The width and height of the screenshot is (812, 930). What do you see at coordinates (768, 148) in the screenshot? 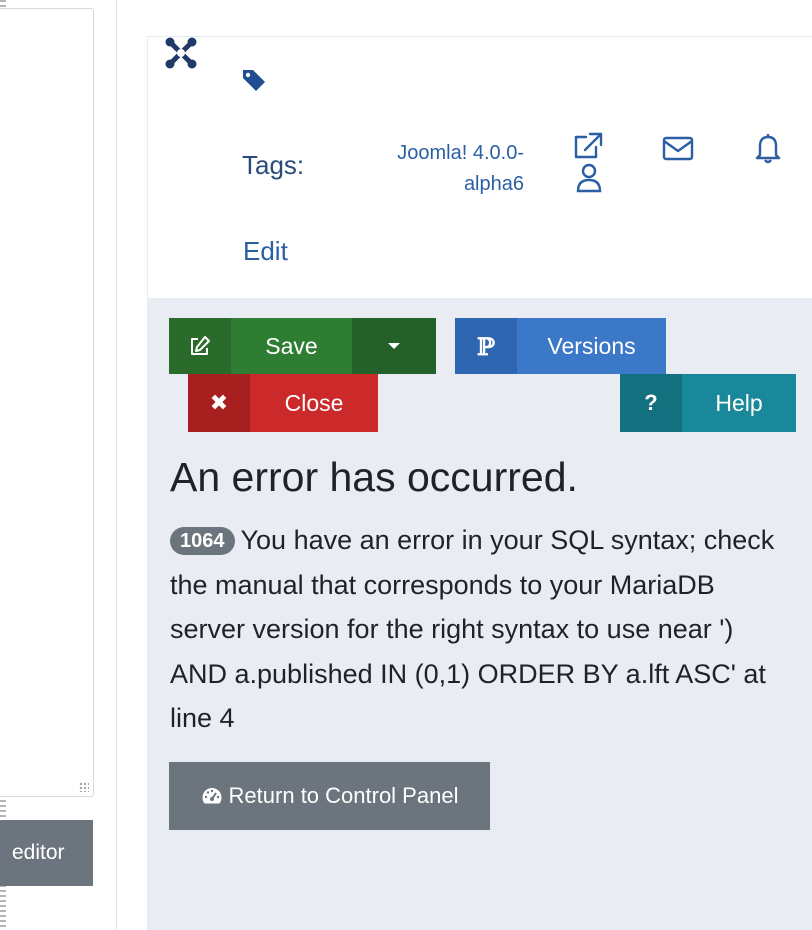
I see `bell-icon` at bounding box center [768, 148].